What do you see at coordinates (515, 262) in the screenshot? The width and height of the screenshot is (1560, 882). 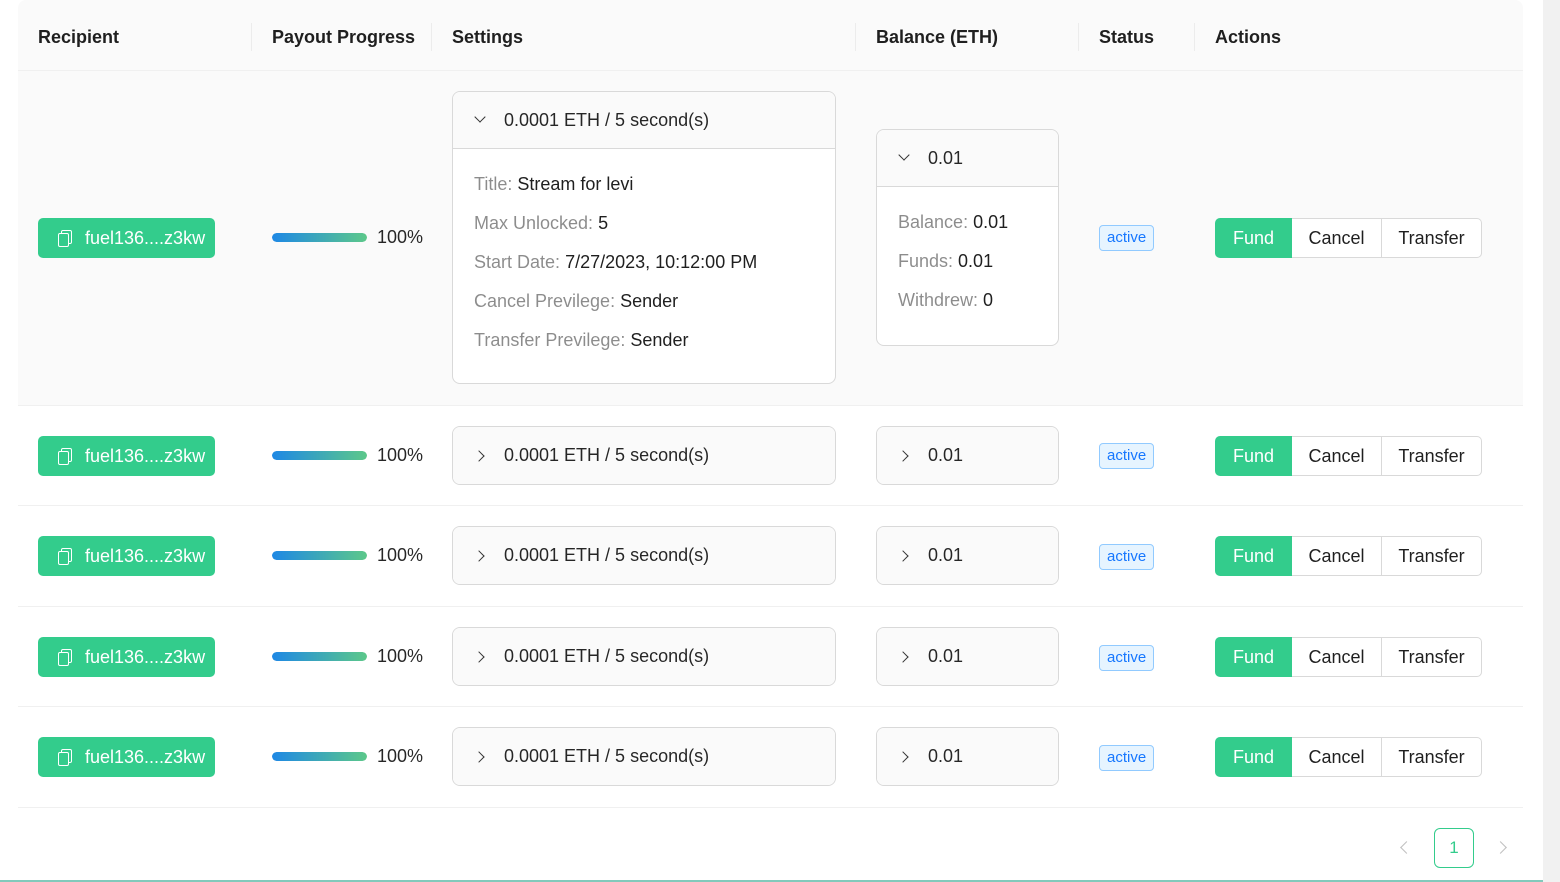 I see `setting-key: Start Date` at bounding box center [515, 262].